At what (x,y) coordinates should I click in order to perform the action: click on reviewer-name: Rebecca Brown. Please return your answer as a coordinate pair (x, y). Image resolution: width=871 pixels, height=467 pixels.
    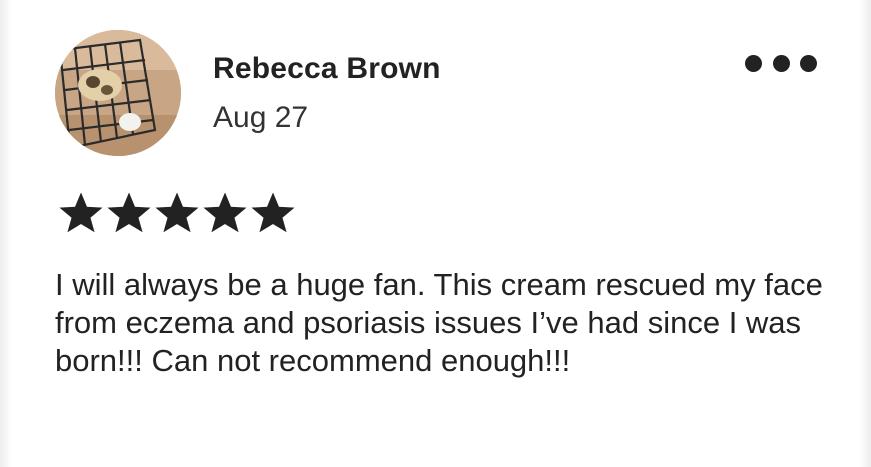
    Looking at the image, I should click on (327, 69).